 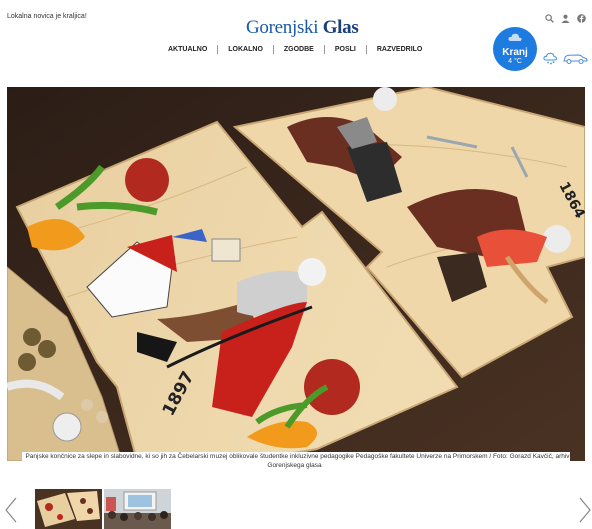 I want to click on site-logo: Gorenjski Glas, so click(x=302, y=28).